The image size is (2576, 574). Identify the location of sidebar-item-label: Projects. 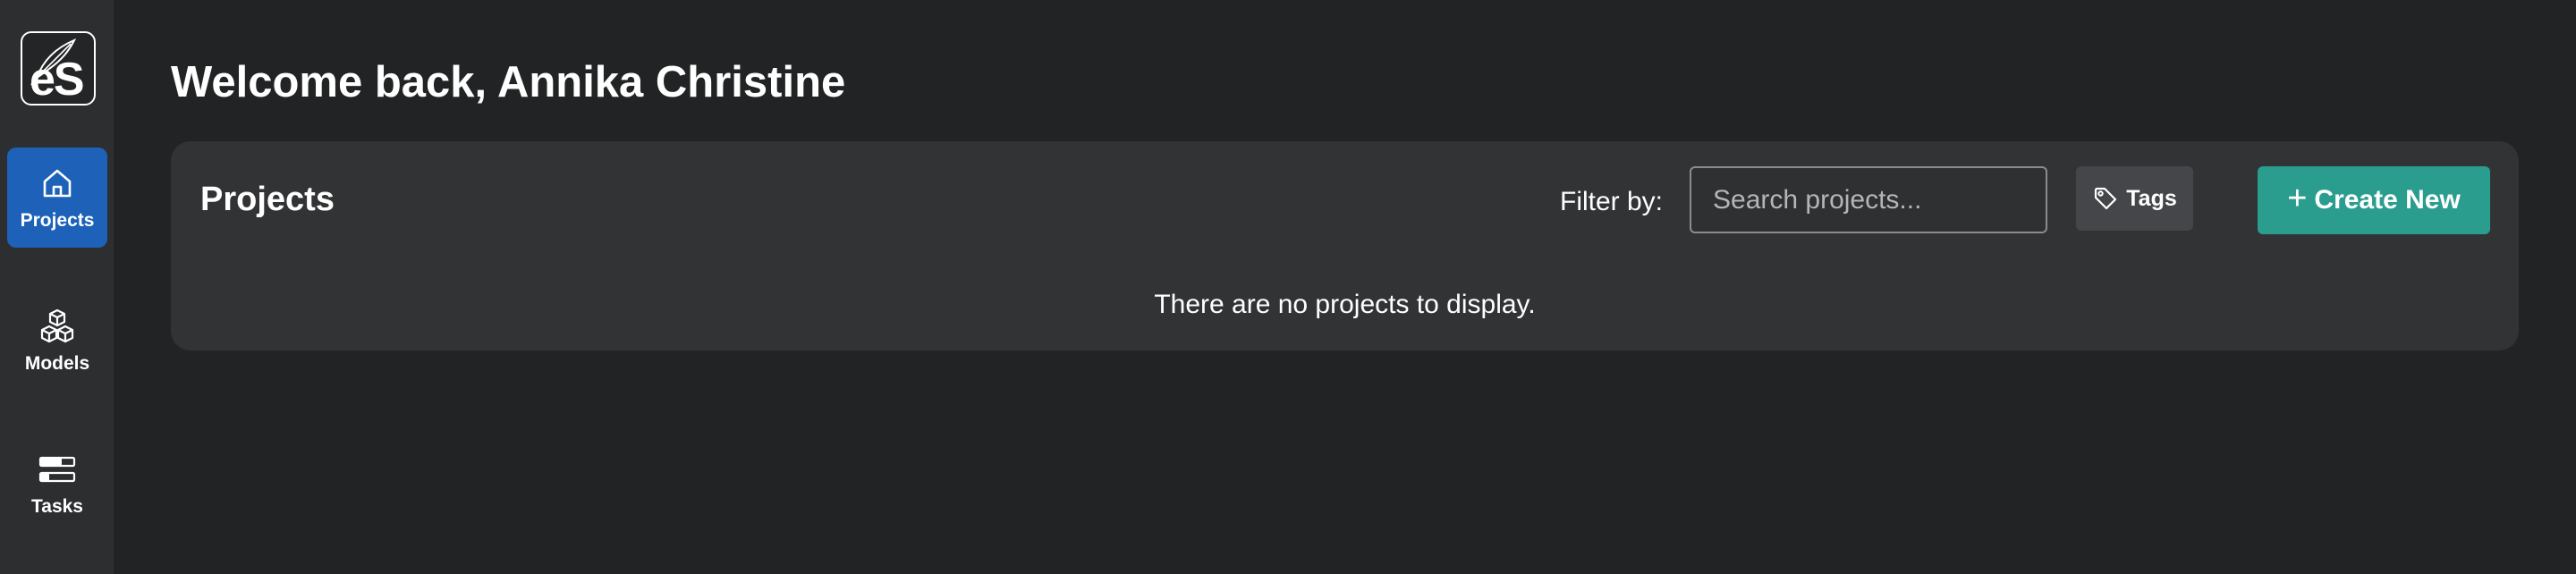
(57, 220).